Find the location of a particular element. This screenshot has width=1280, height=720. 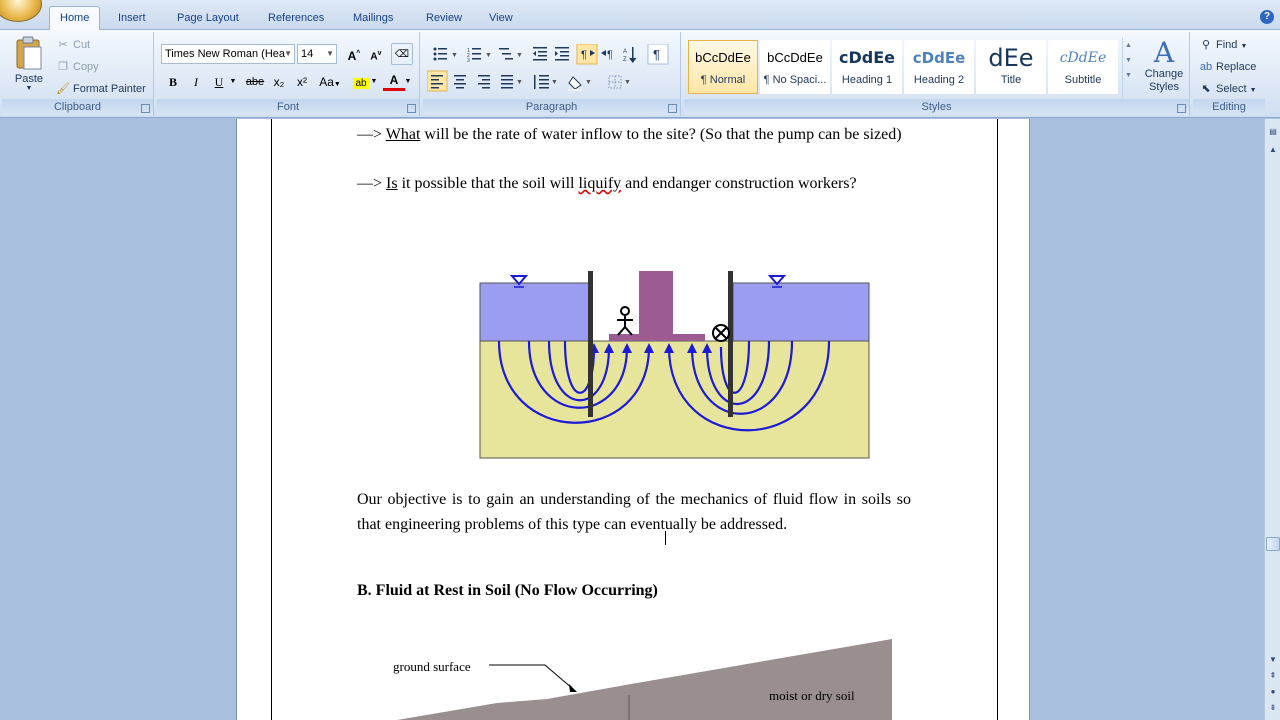

styles-dialog-launcher-icon is located at coordinates (1181, 108).